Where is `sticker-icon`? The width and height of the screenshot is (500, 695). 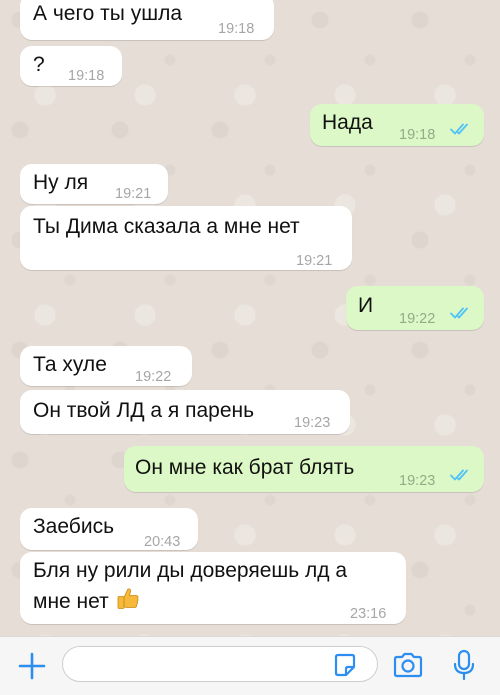
sticker-icon is located at coordinates (345, 665).